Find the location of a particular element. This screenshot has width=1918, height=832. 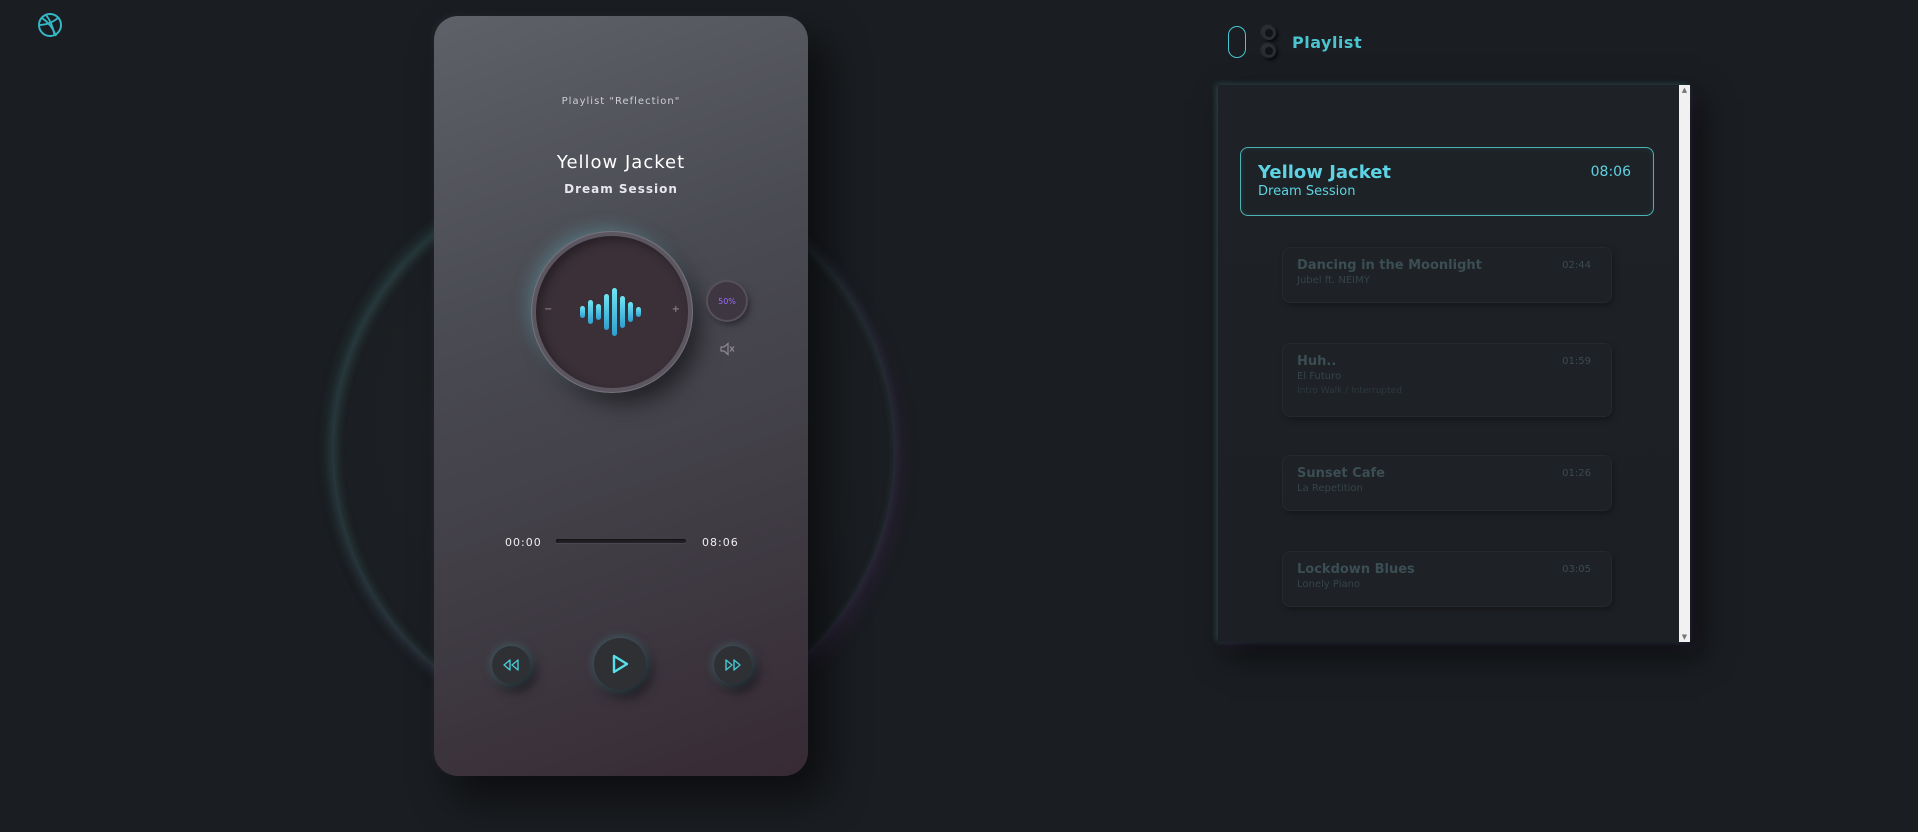

fast-forward-icon is located at coordinates (733, 665).